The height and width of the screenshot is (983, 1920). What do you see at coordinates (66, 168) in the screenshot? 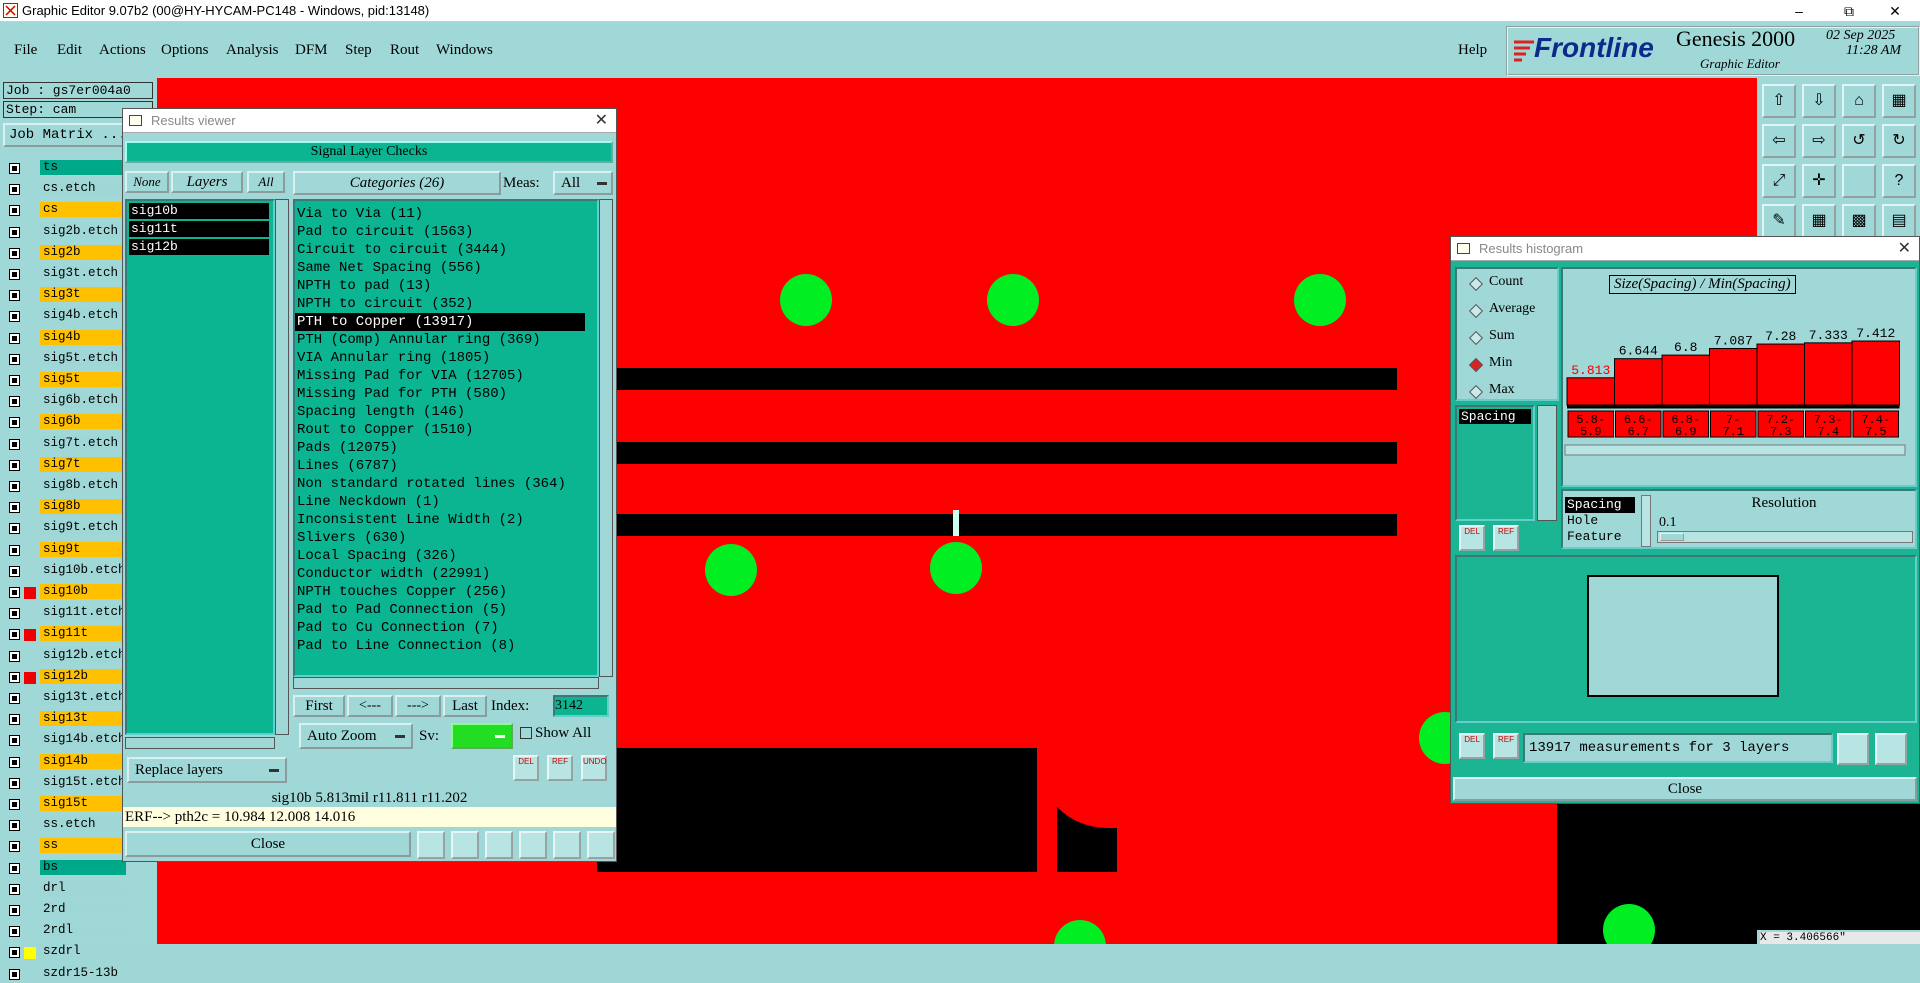
I see `layer-row: ts` at bounding box center [66, 168].